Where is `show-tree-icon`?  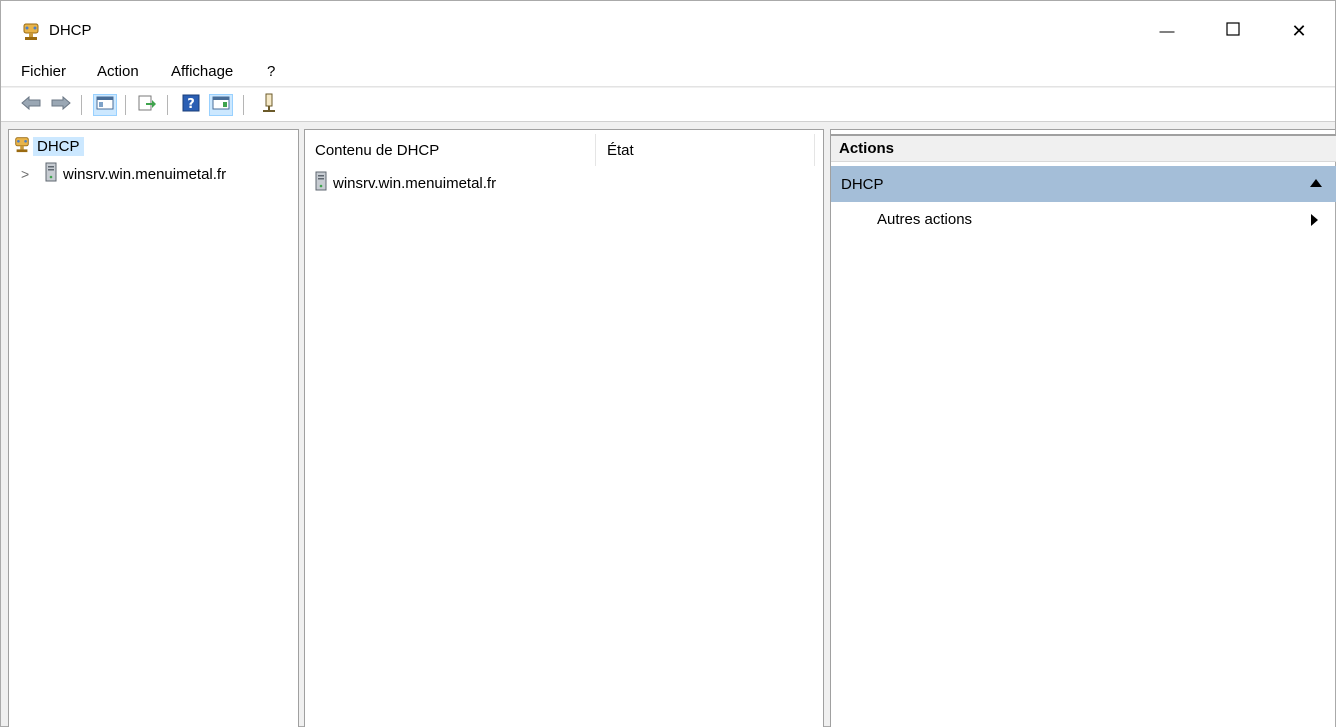
show-tree-icon is located at coordinates (105, 105).